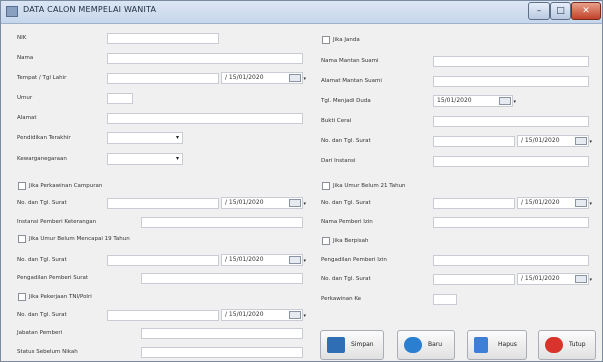 Image resolution: width=603 pixels, height=362 pixels. I want to click on jabatan-input, so click(222, 333).